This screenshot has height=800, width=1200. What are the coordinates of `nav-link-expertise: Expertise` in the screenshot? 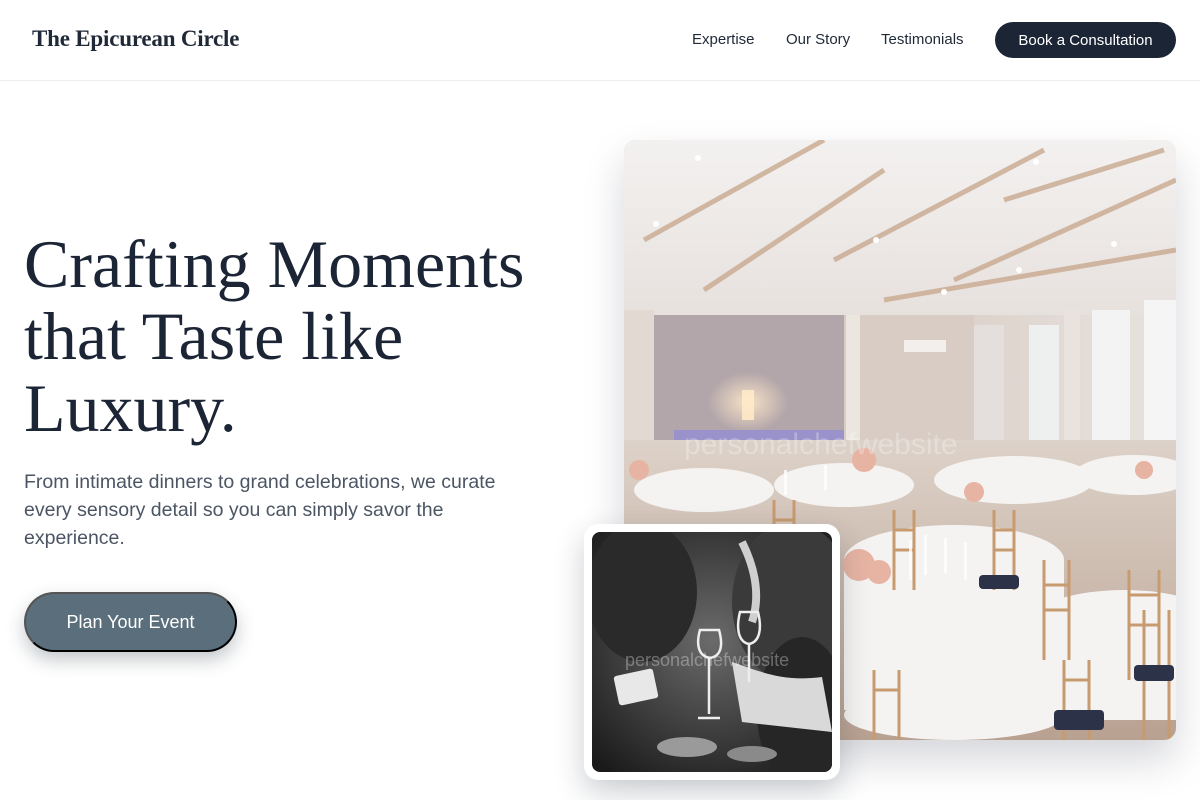 It's located at (723, 39).